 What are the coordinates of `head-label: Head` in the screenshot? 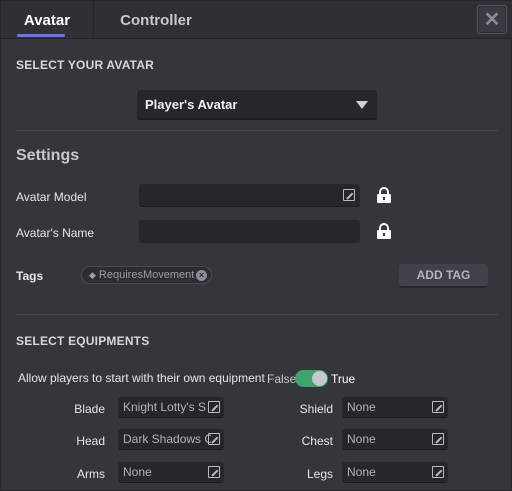 It's located at (90, 441).